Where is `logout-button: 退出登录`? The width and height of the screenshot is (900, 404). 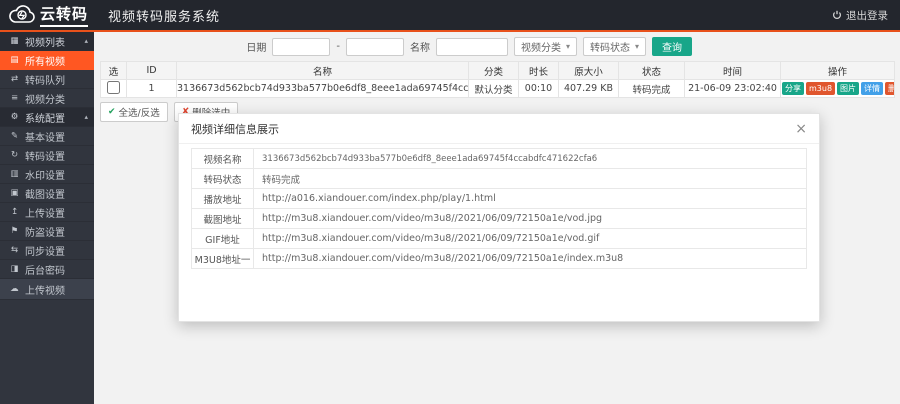 logout-button: 退出登录 is located at coordinates (866, 15).